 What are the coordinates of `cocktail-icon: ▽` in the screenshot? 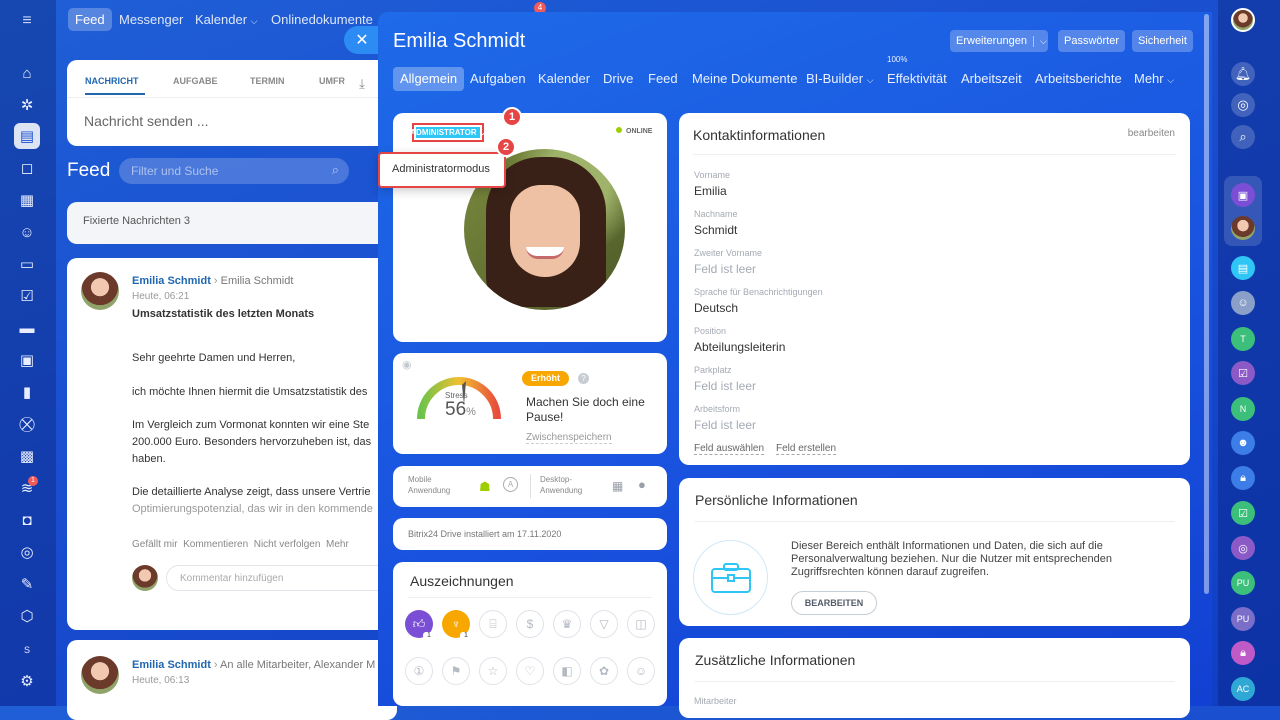 It's located at (604, 624).